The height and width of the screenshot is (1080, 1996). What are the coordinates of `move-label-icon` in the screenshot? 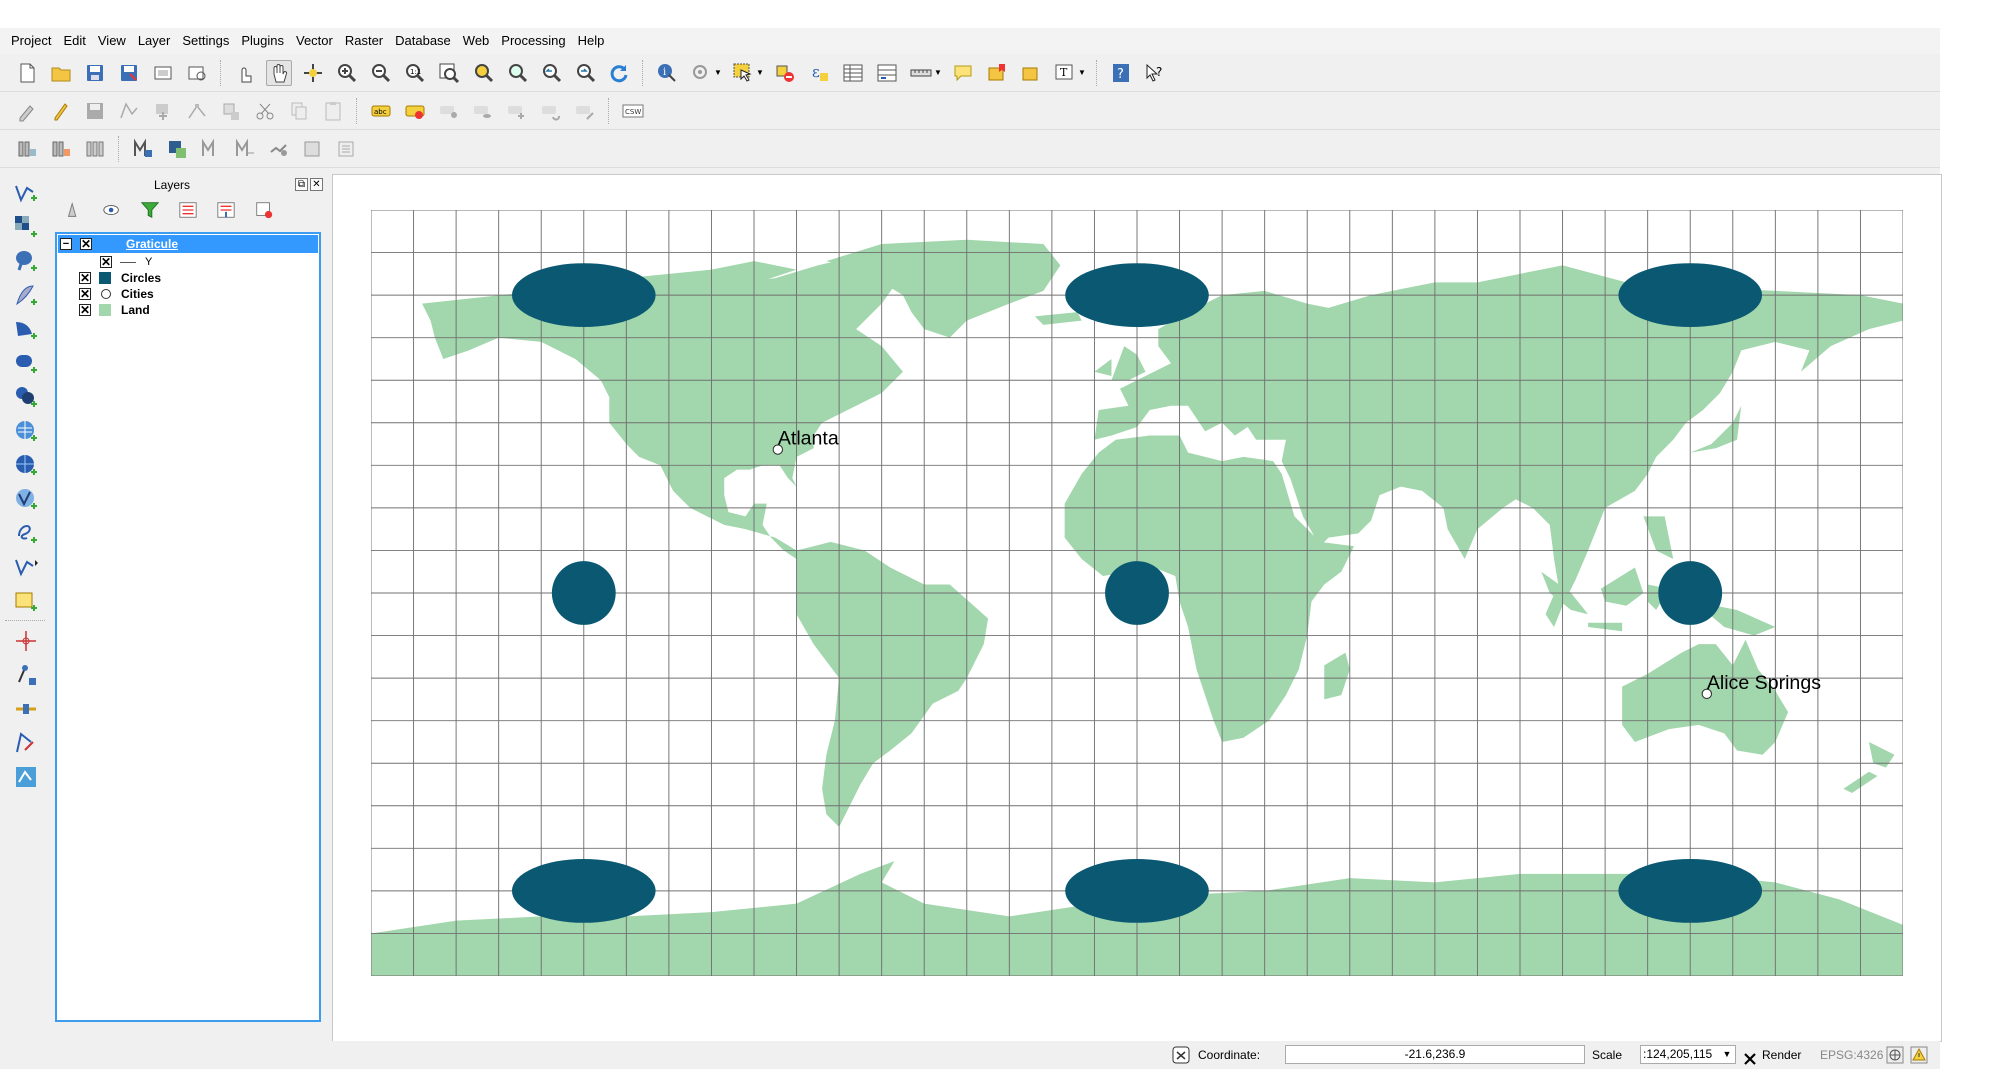 It's located at (517, 111).